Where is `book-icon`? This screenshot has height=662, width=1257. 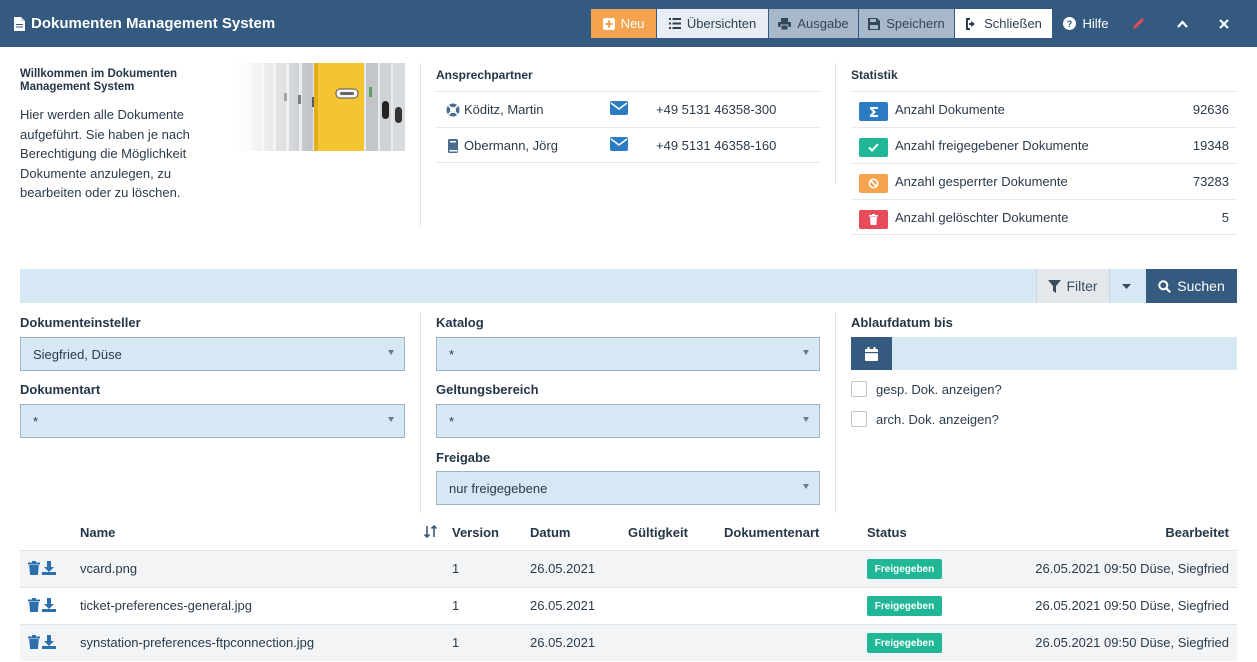 book-icon is located at coordinates (453, 146).